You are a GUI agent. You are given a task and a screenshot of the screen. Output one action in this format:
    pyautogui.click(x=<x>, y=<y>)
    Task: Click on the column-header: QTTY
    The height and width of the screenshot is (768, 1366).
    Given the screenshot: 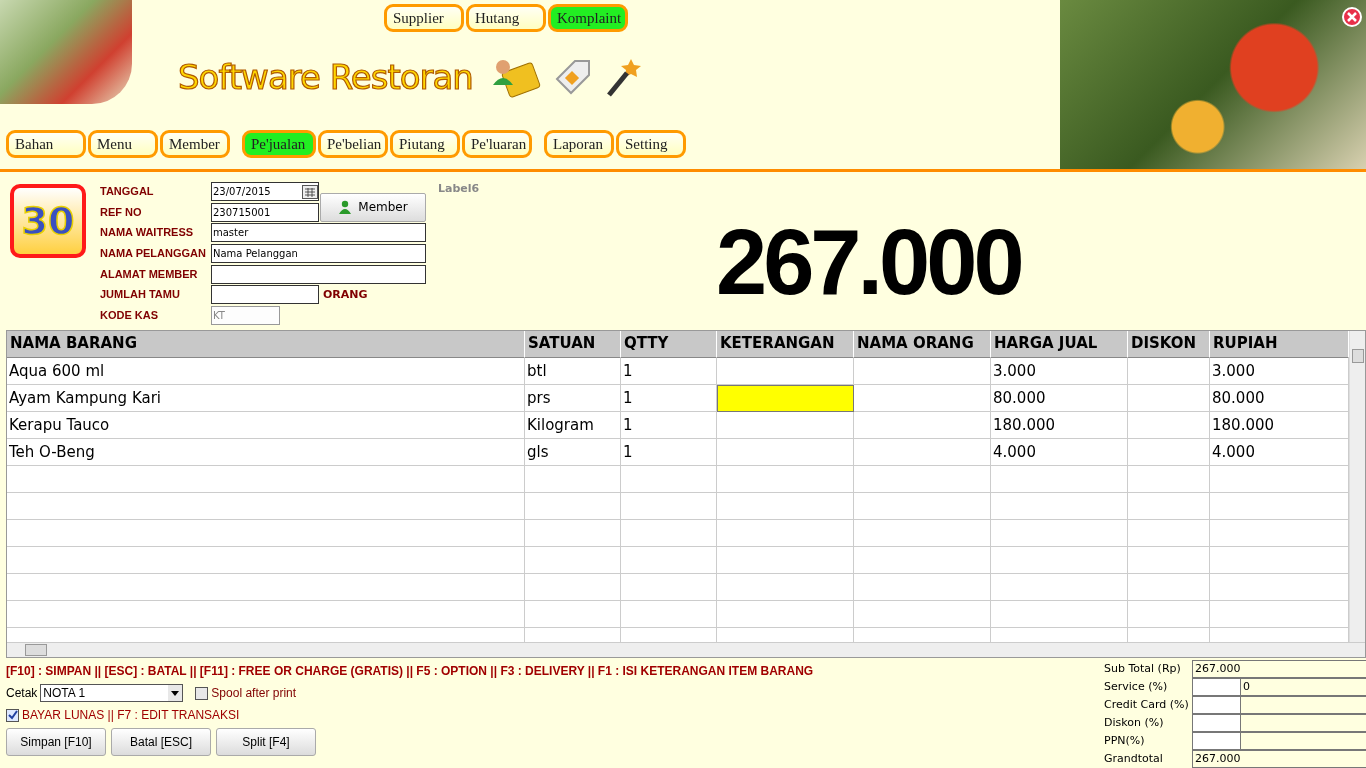 What is the action you would take?
    pyautogui.click(x=669, y=344)
    